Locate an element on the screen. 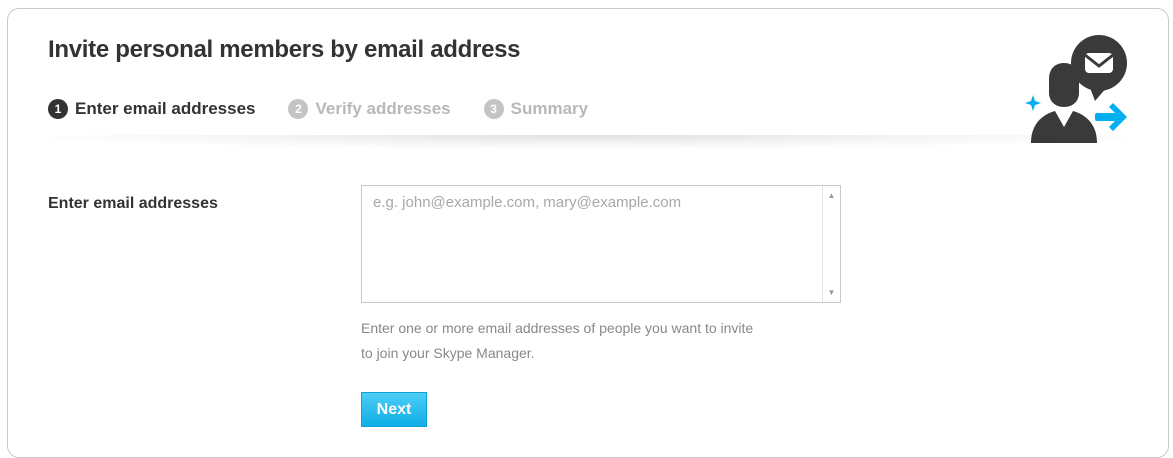 The width and height of the screenshot is (1173, 458). step-number-1: 1 is located at coordinates (58, 109).